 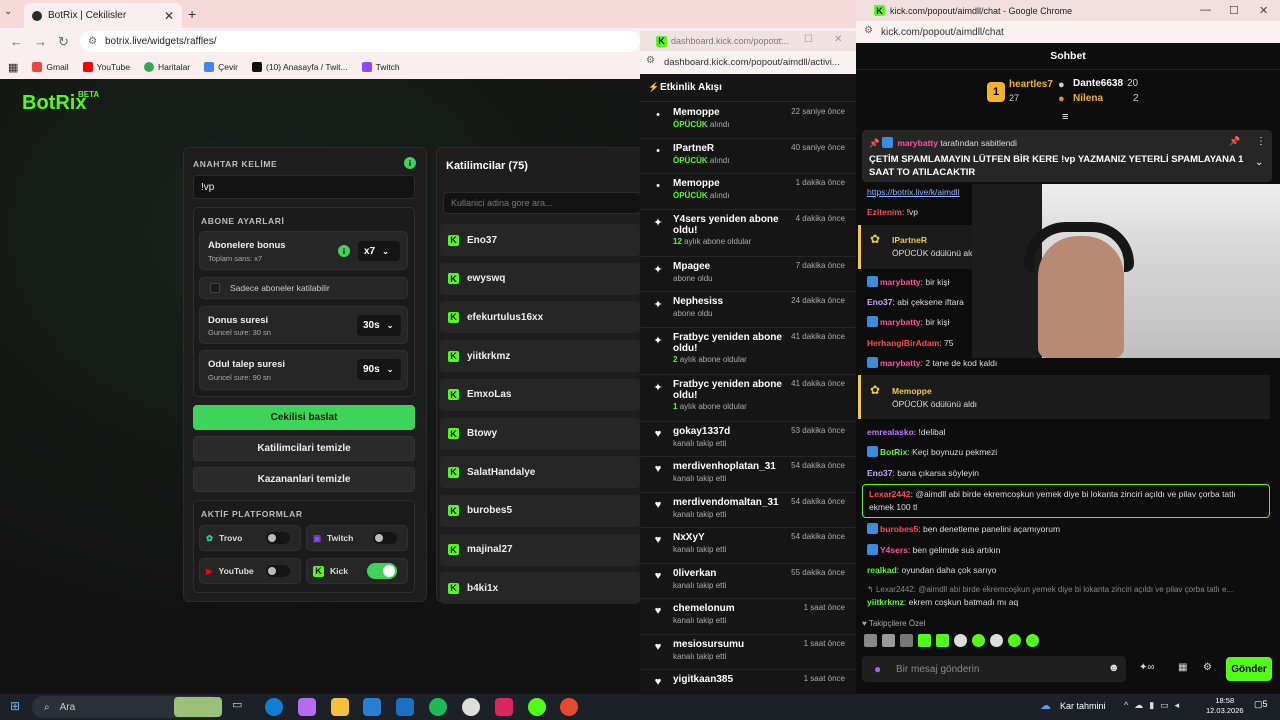 What do you see at coordinates (899, 529) in the screenshot?
I see `chat-username: burobes5` at bounding box center [899, 529].